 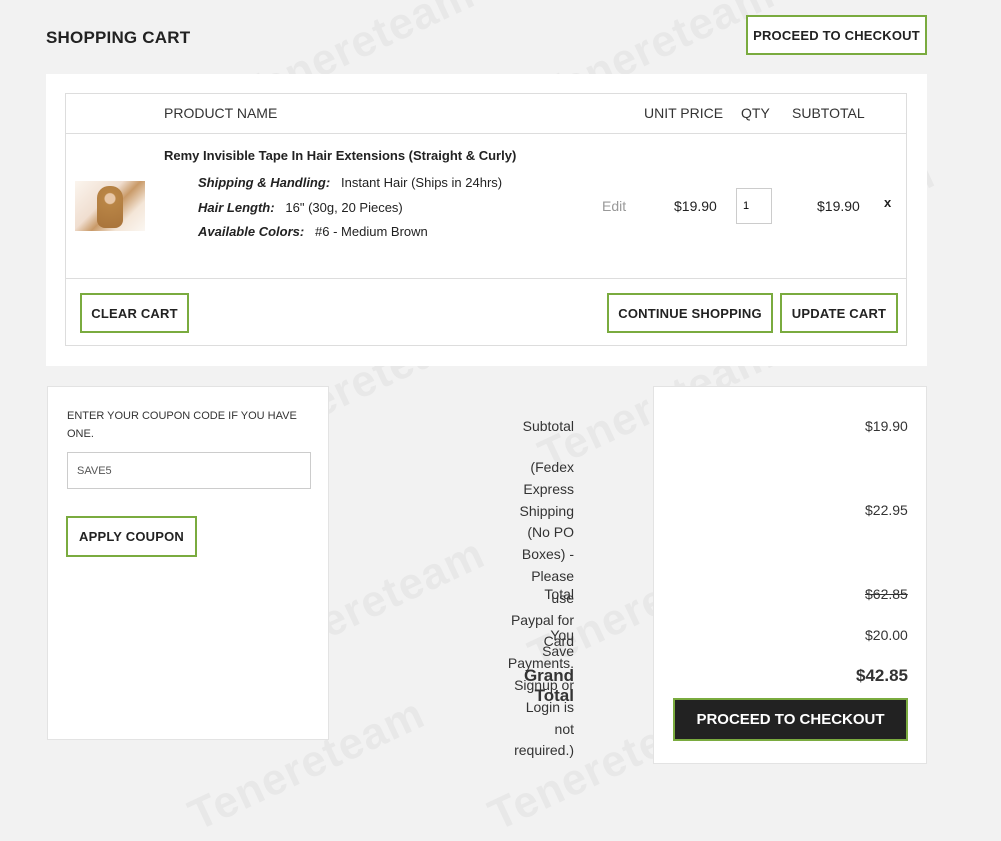 What do you see at coordinates (264, 182) in the screenshot?
I see `option-key: Shipping & Handling:` at bounding box center [264, 182].